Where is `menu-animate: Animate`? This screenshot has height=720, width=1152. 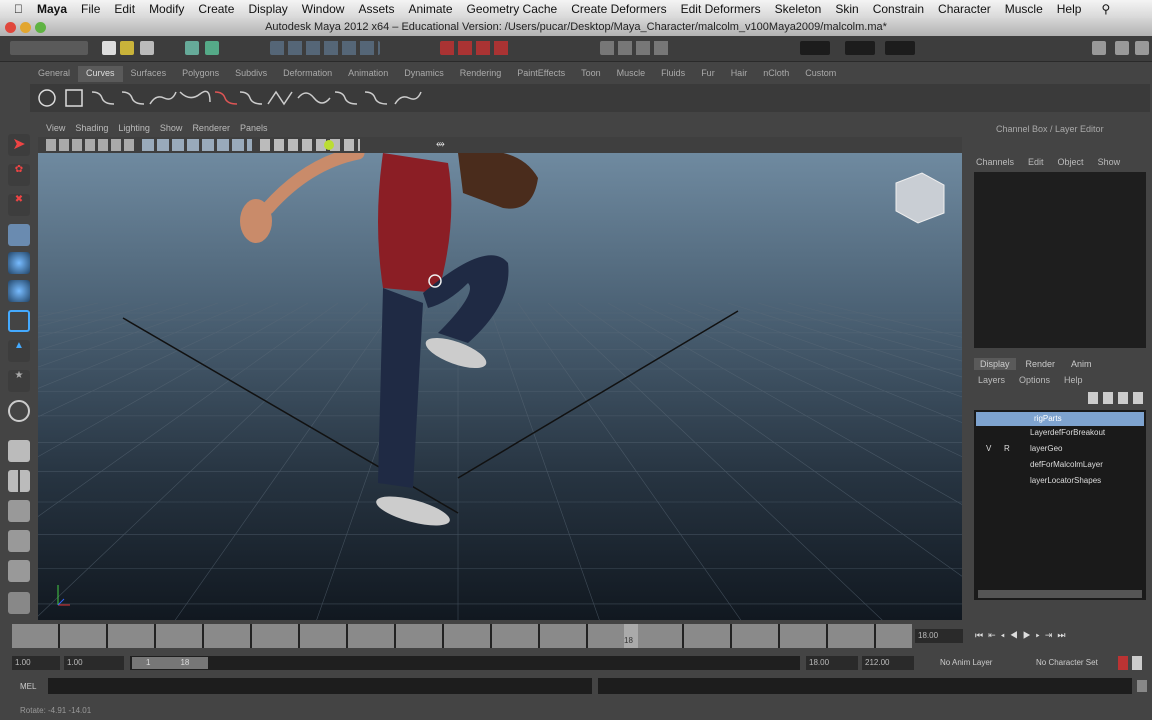
menu-animate: Animate is located at coordinates (431, 9).